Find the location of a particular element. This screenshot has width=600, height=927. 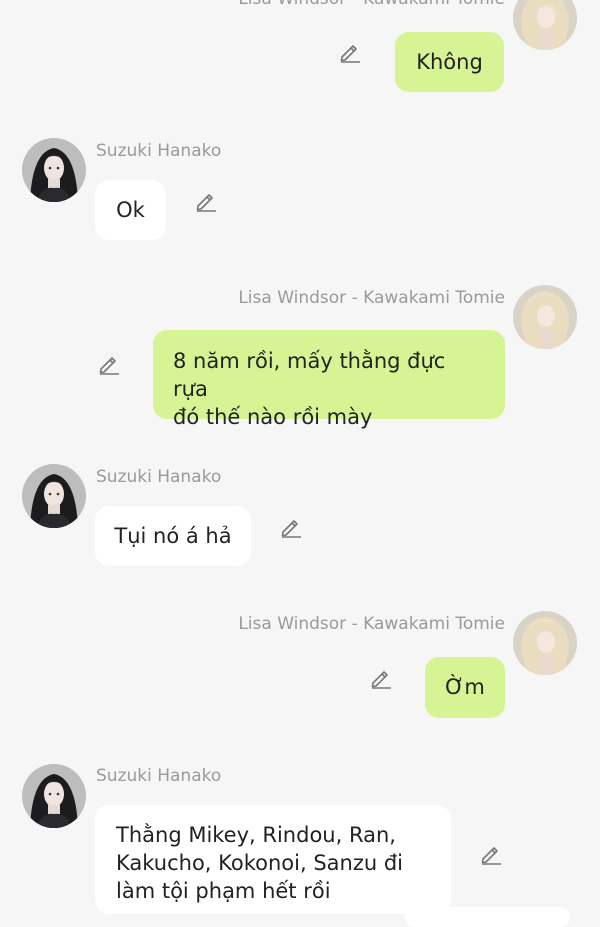

message-bubble: Tụi nó á hả is located at coordinates (173, 536).